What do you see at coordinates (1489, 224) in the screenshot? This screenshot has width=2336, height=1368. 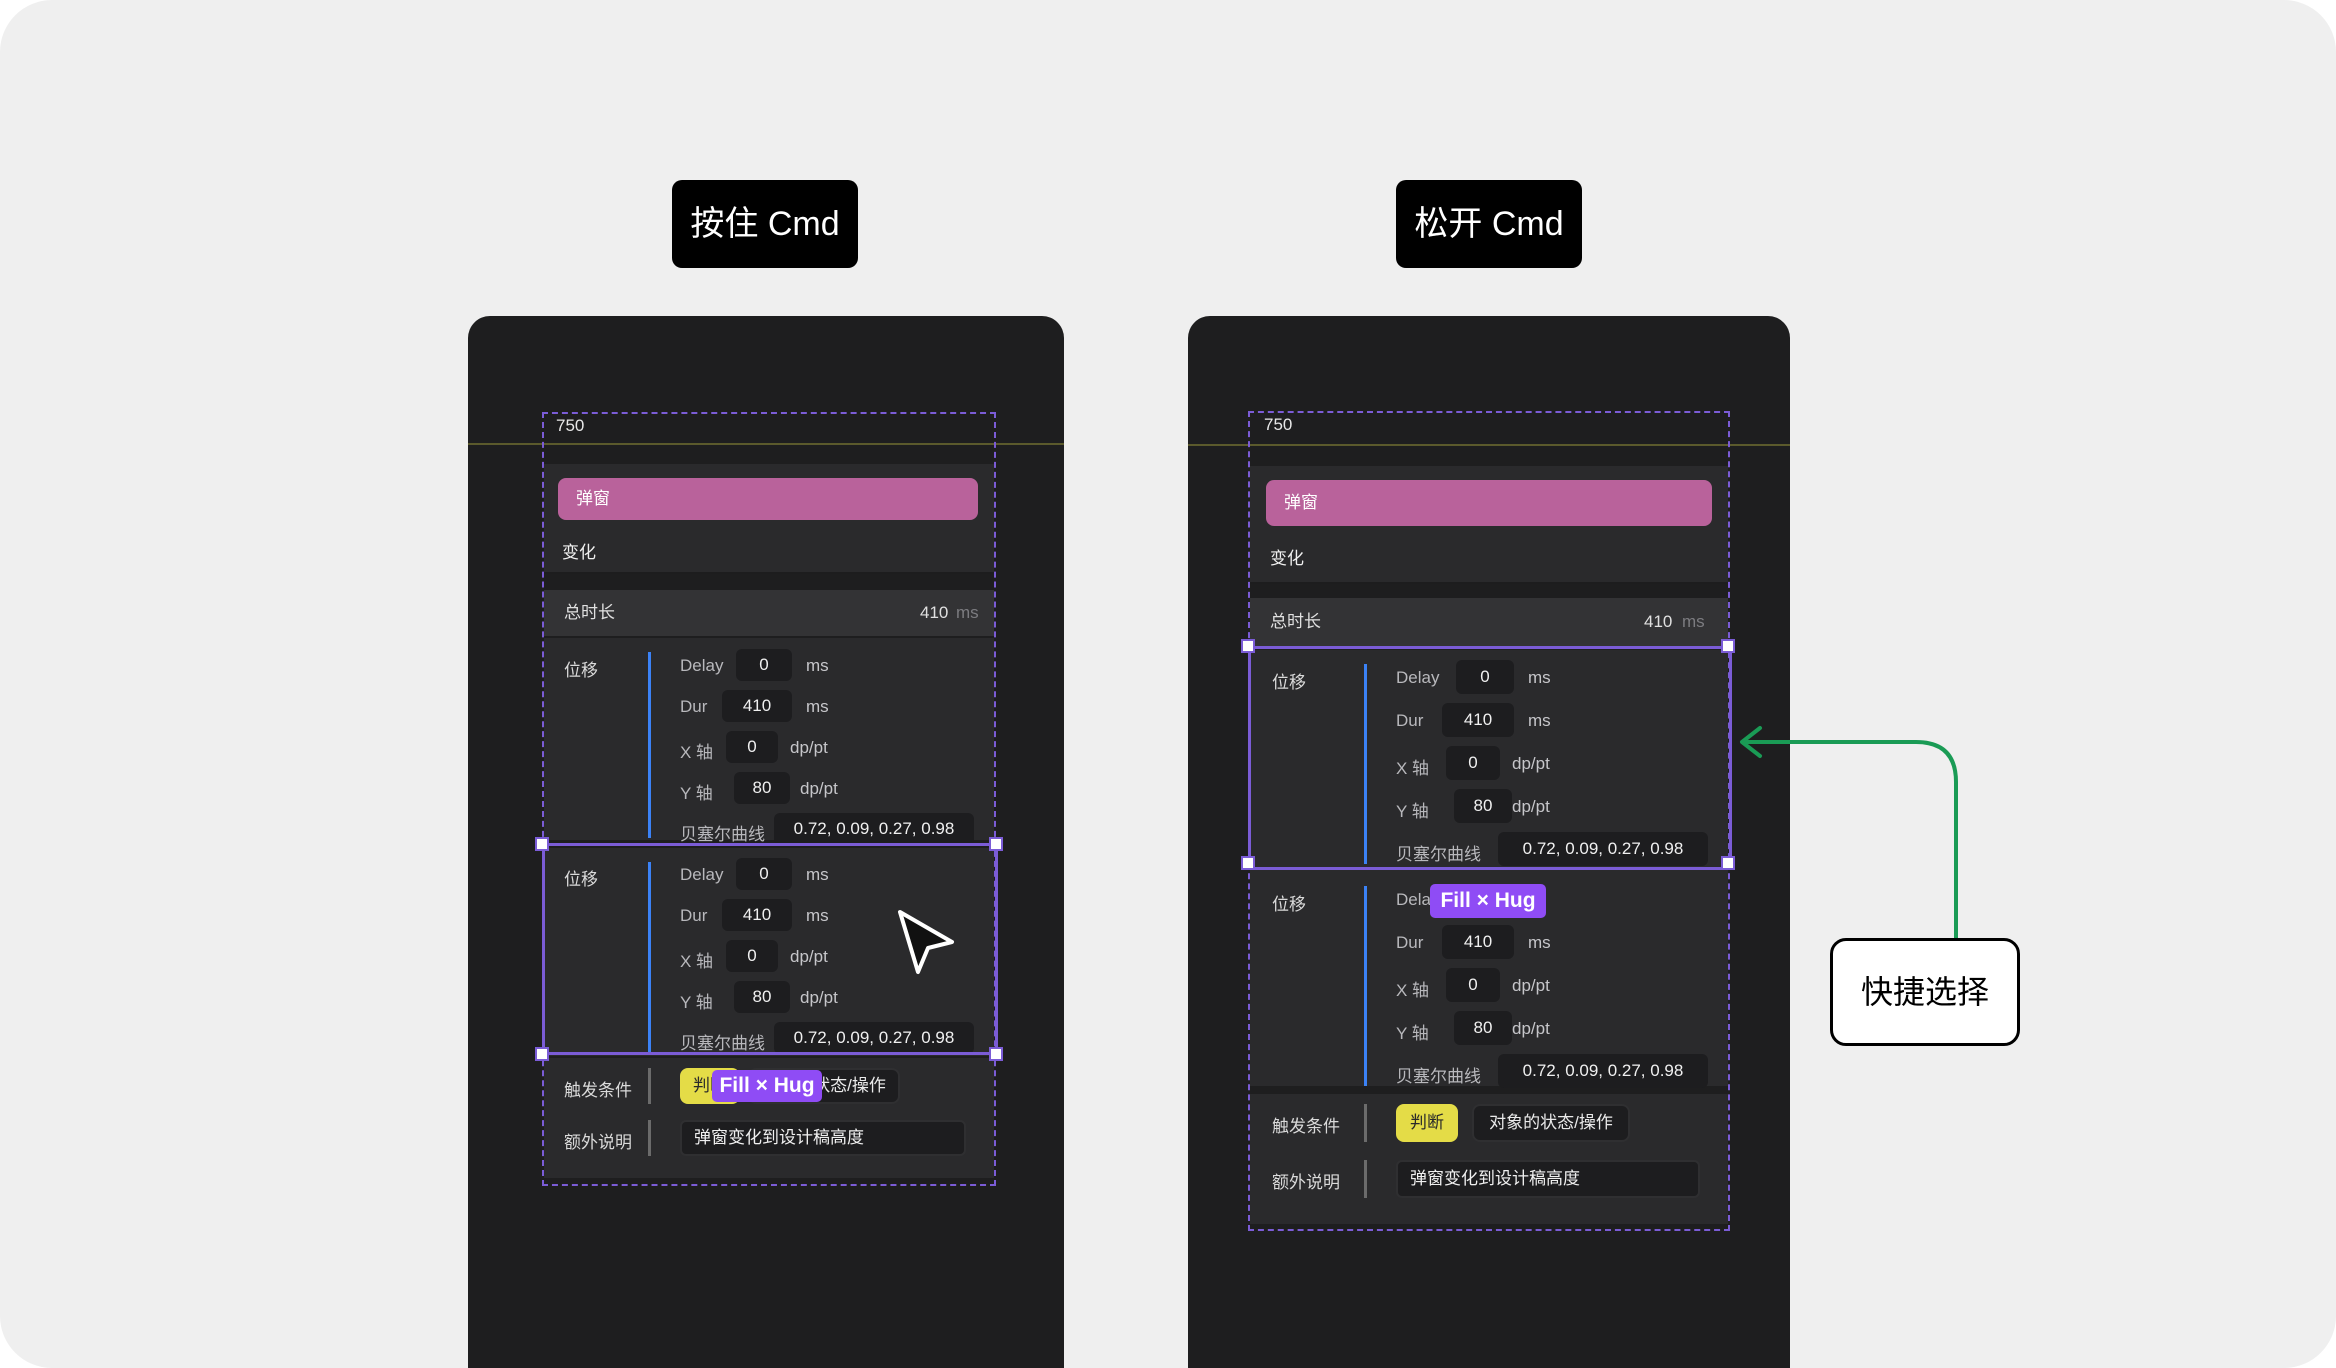 I see `caption-release-cmd: 松开 Cmd` at bounding box center [1489, 224].